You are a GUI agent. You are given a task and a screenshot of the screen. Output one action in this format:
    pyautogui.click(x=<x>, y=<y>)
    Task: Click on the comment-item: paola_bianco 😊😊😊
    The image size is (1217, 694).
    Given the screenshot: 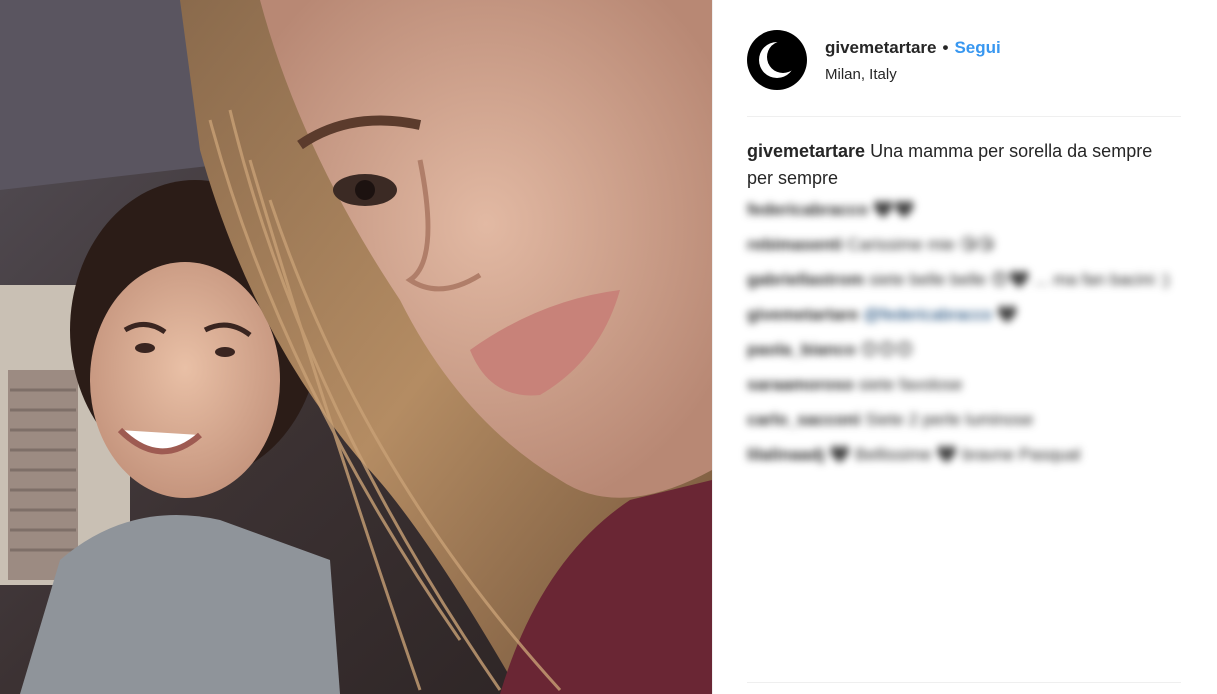 What is the action you would take?
    pyautogui.click(x=967, y=350)
    